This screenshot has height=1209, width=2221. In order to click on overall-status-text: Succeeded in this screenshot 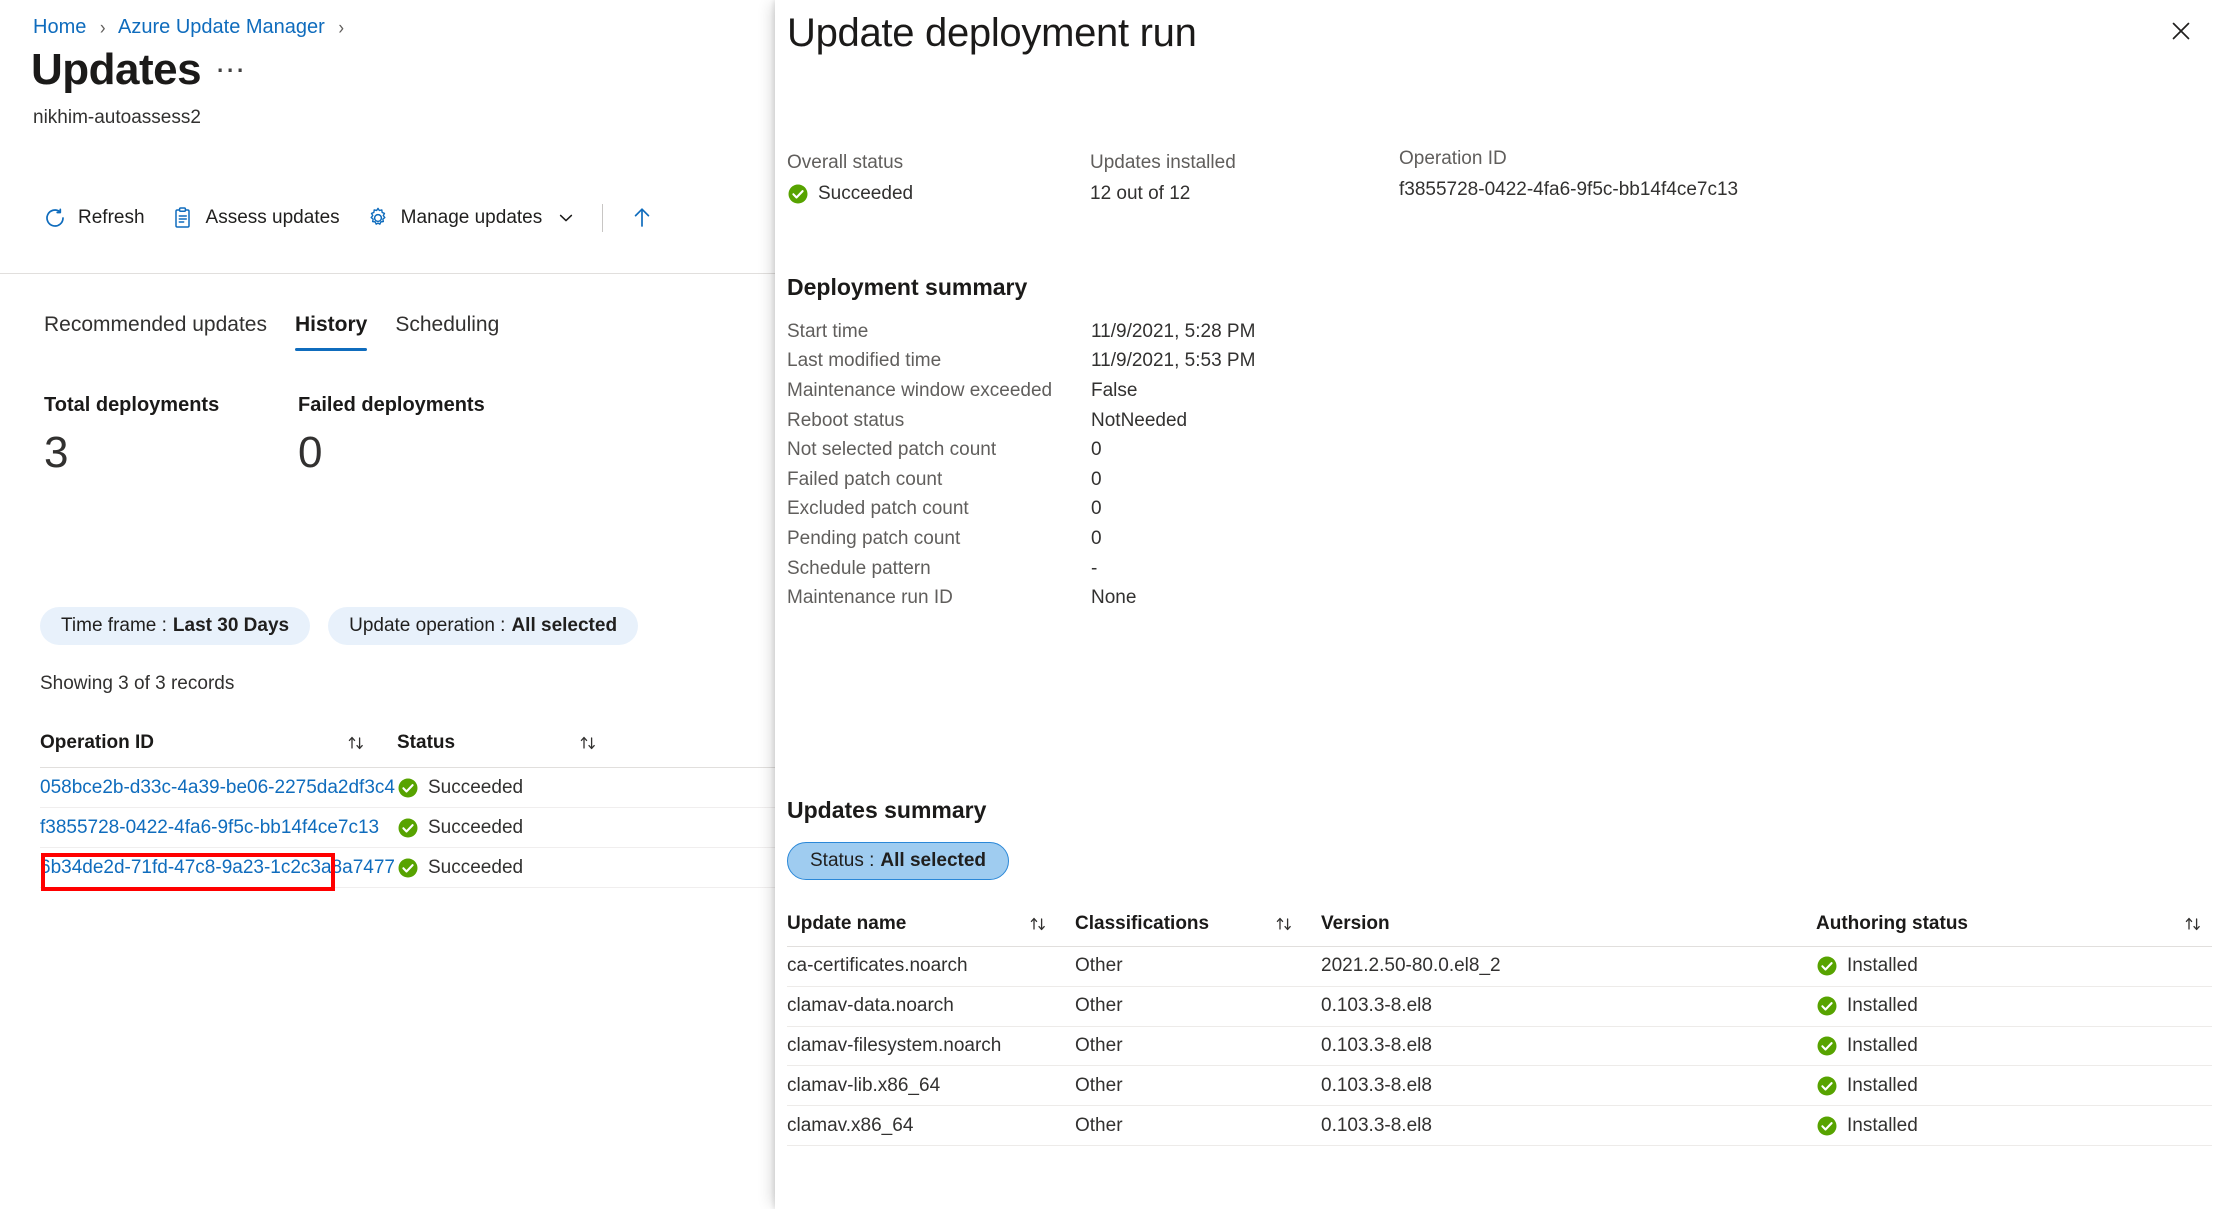, I will do `click(866, 193)`.